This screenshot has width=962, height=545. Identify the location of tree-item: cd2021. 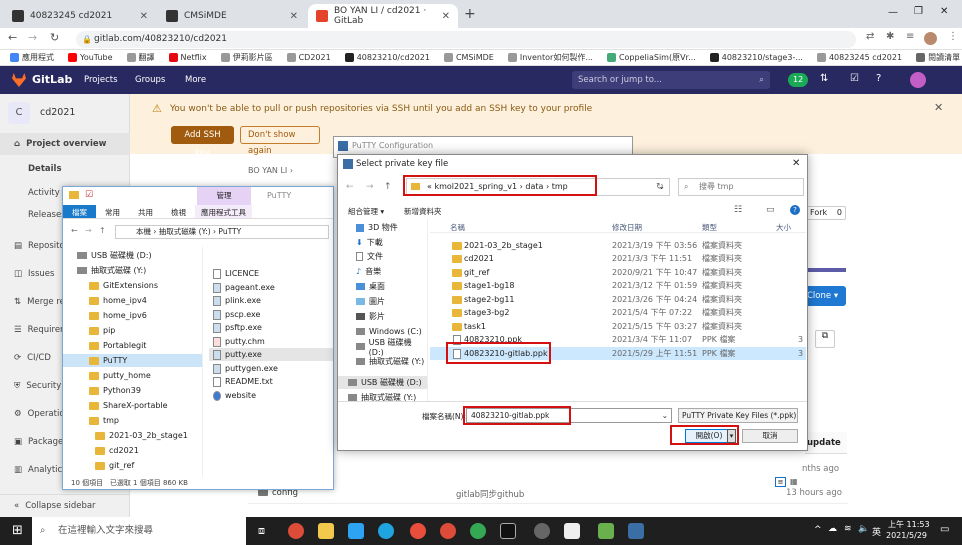
(132, 450).